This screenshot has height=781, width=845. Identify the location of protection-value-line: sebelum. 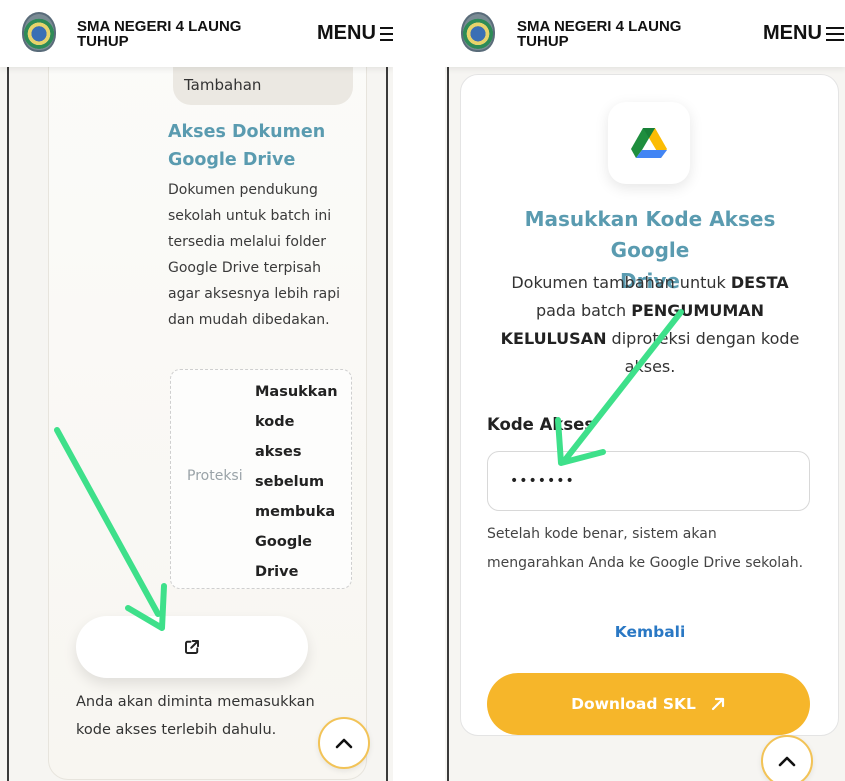
(290, 482).